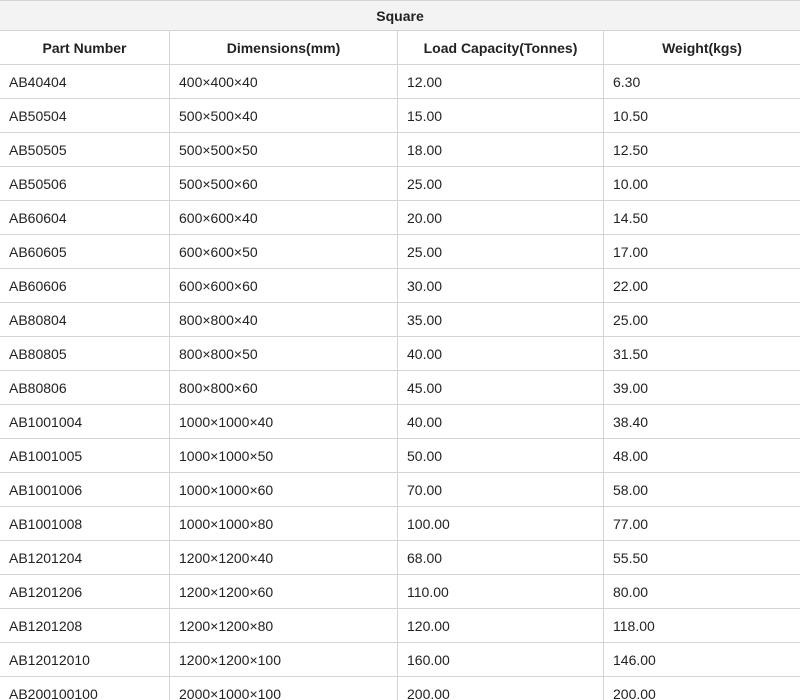 This screenshot has width=800, height=700. What do you see at coordinates (85, 489) in the screenshot?
I see `part-number-cell: AB1001006` at bounding box center [85, 489].